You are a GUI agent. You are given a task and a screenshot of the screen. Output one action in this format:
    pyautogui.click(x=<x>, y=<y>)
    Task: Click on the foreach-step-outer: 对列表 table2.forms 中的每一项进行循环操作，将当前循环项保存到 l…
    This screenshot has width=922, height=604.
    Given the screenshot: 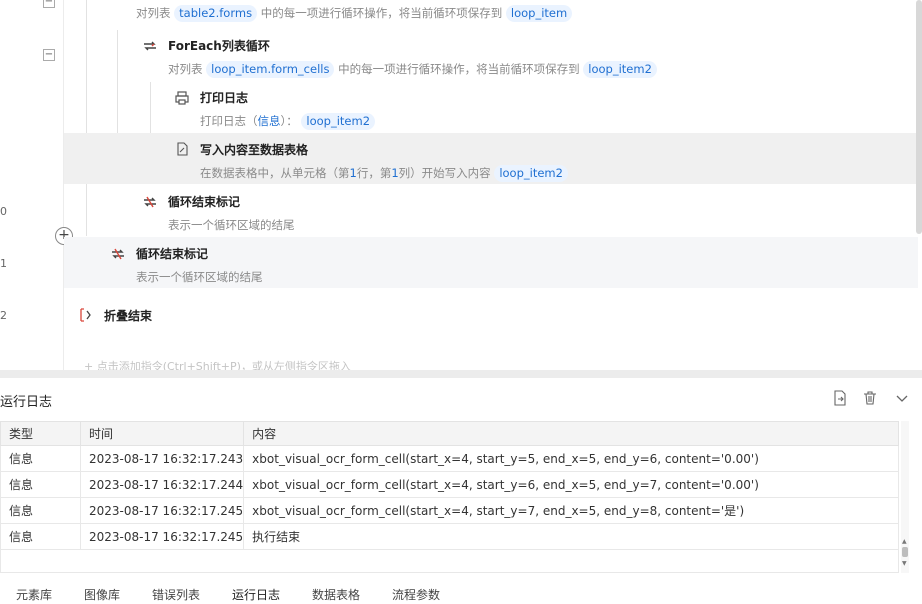 What is the action you would take?
    pyautogui.click(x=354, y=13)
    